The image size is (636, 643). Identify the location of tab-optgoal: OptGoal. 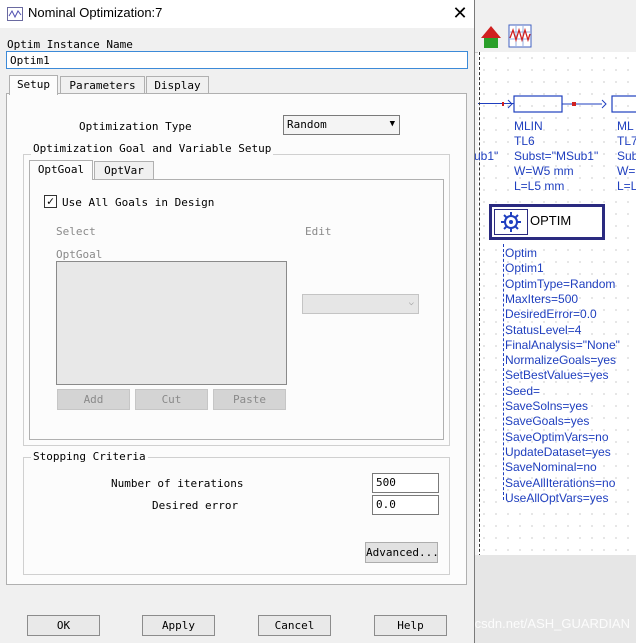
(61, 170).